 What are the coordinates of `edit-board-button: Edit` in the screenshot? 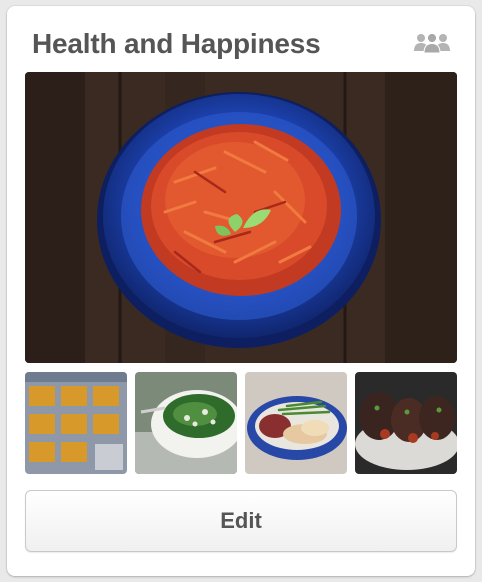 It's located at (241, 521).